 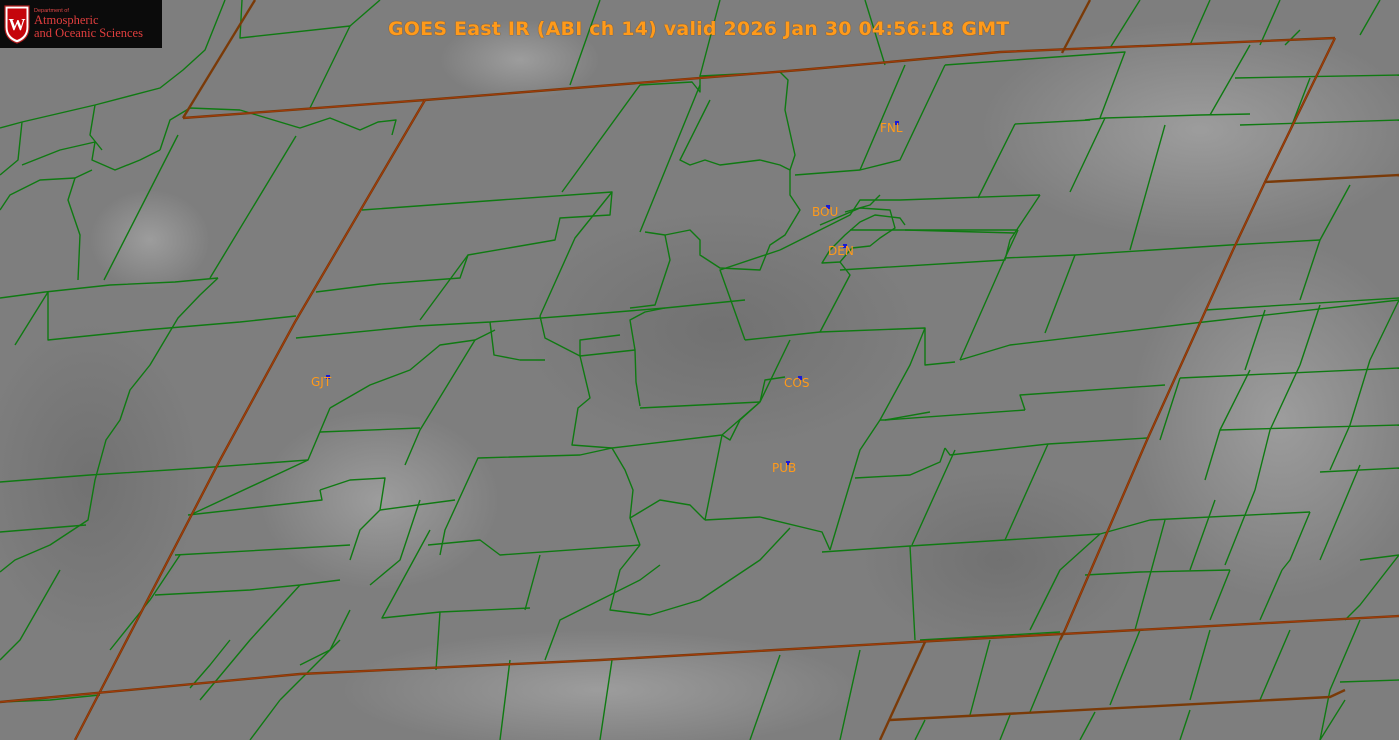 I want to click on station-label: GJT, so click(x=321, y=382).